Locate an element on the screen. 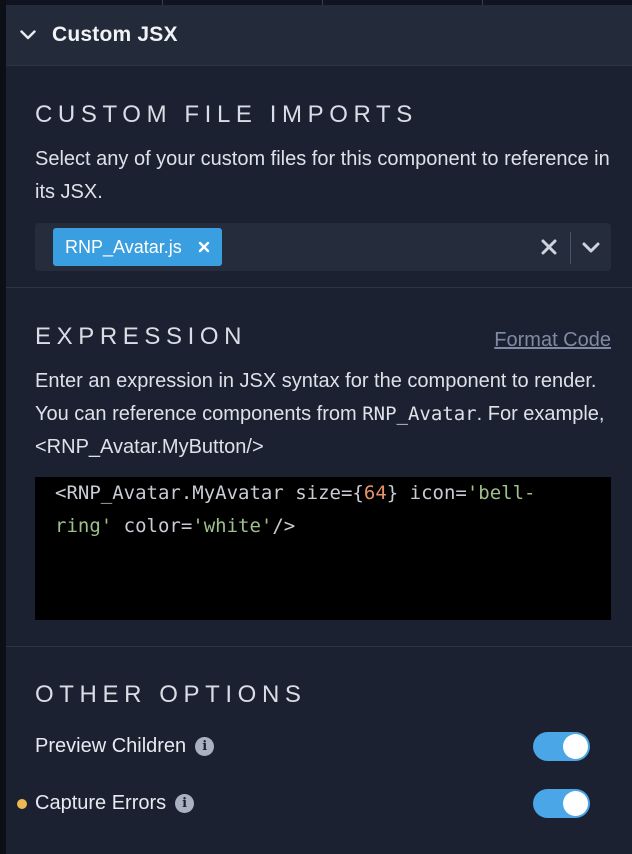 This screenshot has height=854, width=632. code-line: ring' color='white'/> is located at coordinates (175, 526).